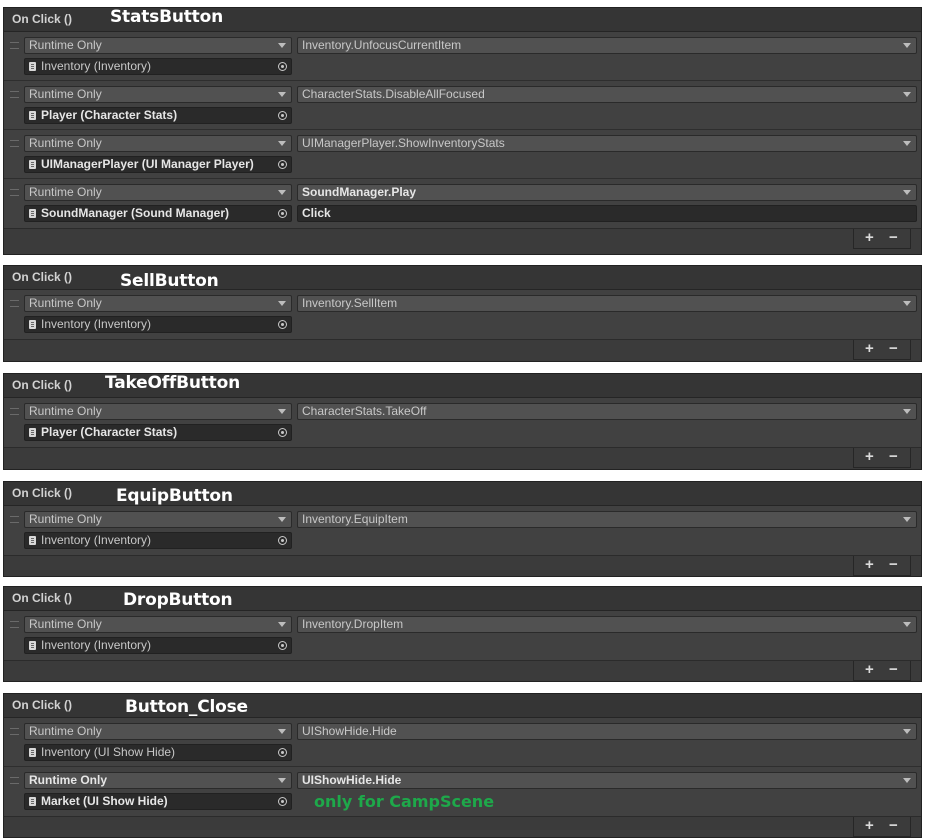 This screenshot has height=840, width=927. Describe the element at coordinates (403, 143) in the screenshot. I see `function-label: UIManagerPlayer.ShowInventoryStats` at that location.